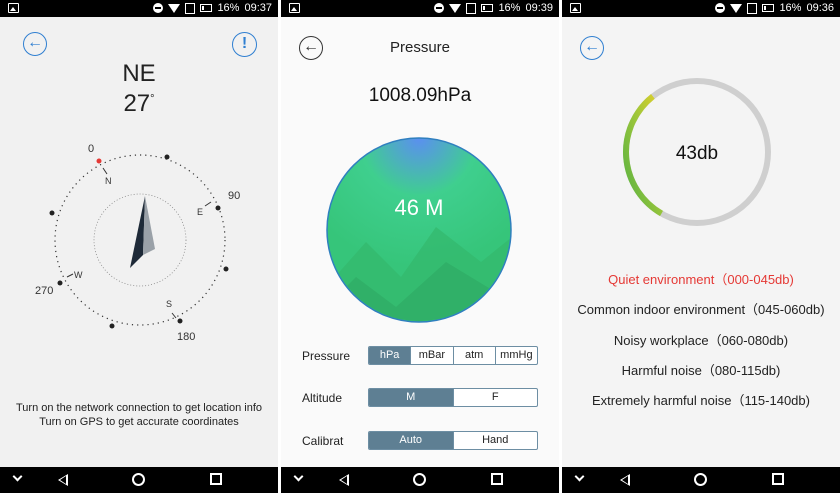 The image size is (840, 493). I want to click on pressure-unit-selector: hPa mBar atm mmHg, so click(453, 355).